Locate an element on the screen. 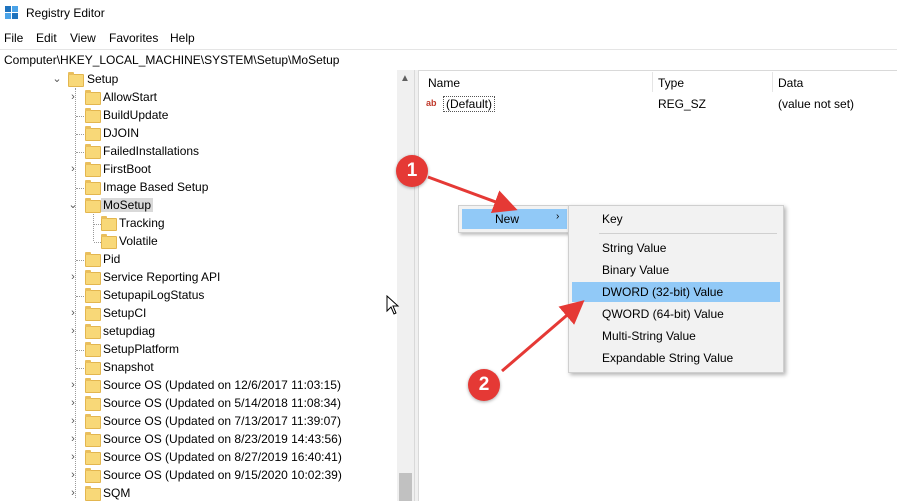 The image size is (897, 501). tree-item-setupapilogstatus: SetupapiLogStatus is located at coordinates (198, 296).